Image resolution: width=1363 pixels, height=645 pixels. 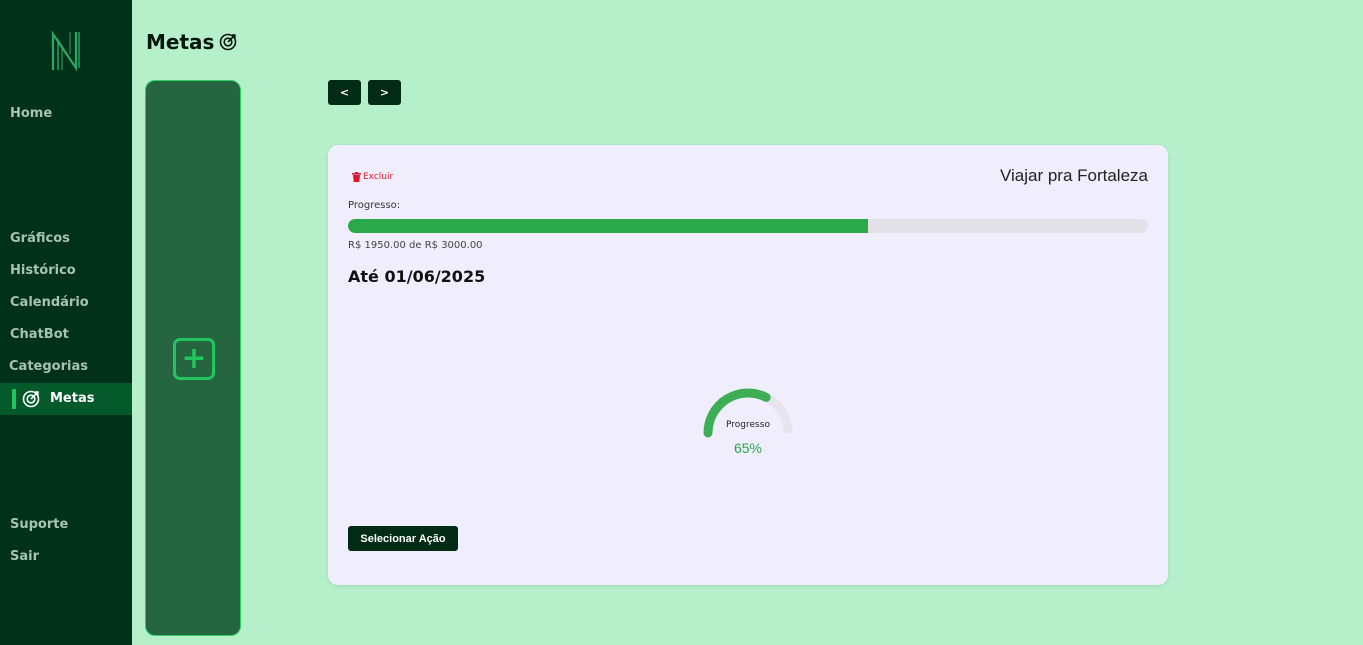 I want to click on sidebar-item-historico: Histórico, so click(x=66, y=271).